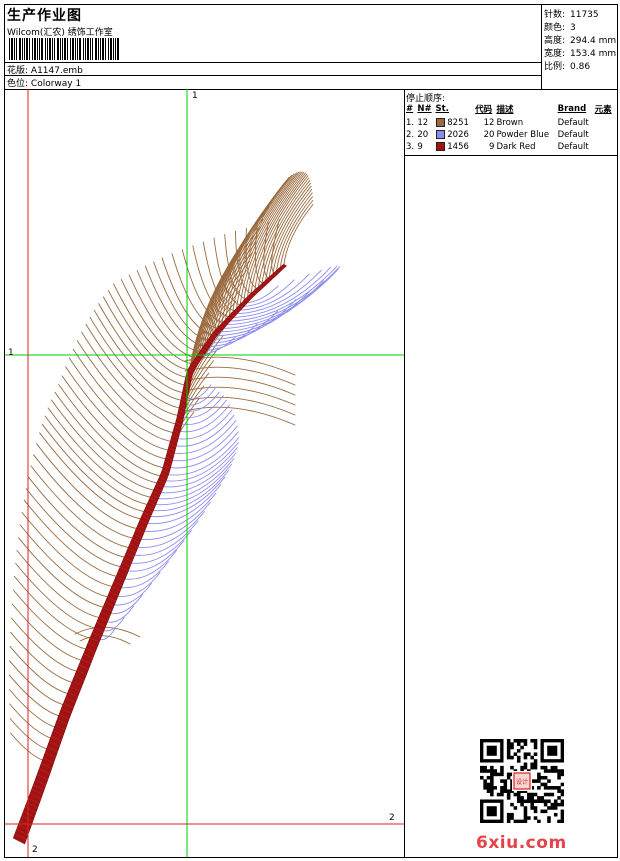 Image resolution: width=620 pixels, height=861 pixels. What do you see at coordinates (580, 67) in the screenshot?
I see `stat-value: 0.86` at bounding box center [580, 67].